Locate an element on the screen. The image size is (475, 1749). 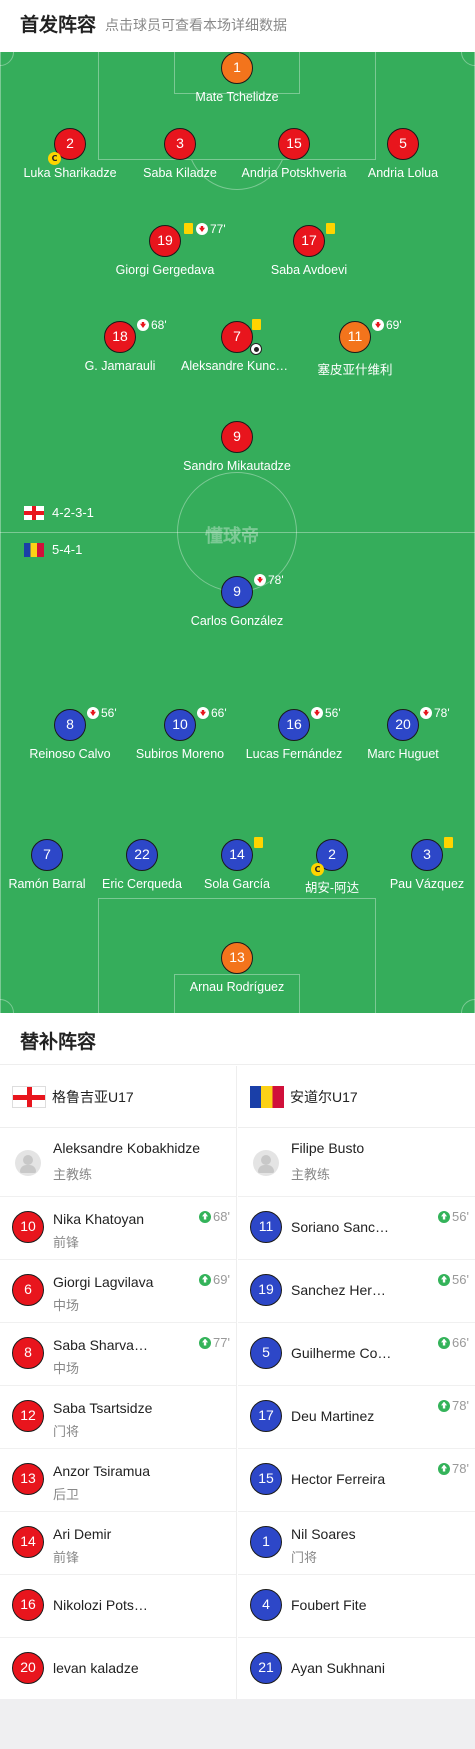
player-number: 6 is located at coordinates (28, 1290).